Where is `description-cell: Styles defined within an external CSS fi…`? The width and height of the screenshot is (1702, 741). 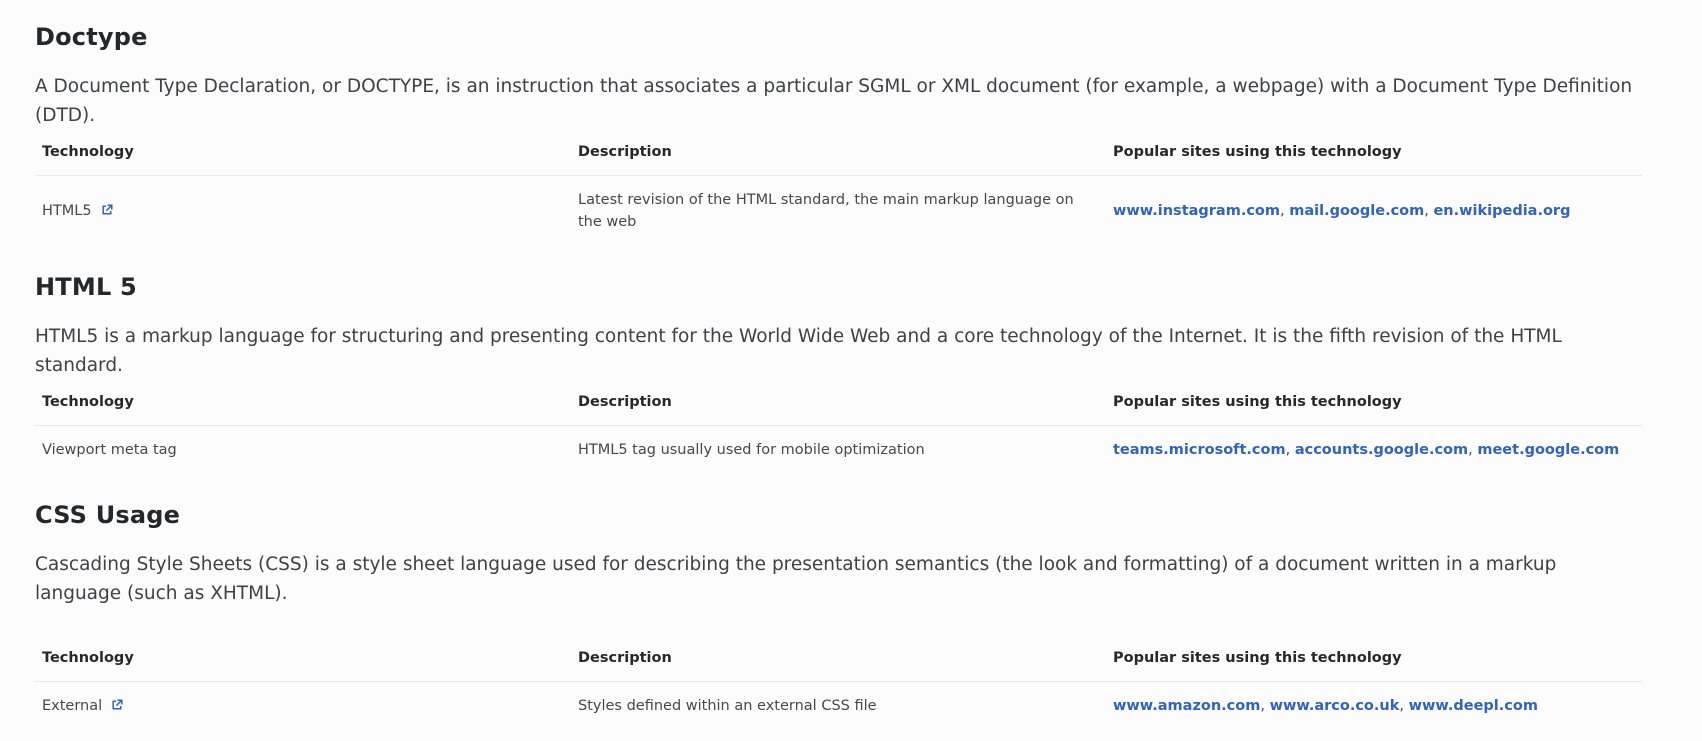
description-cell: Styles defined within an external CSS fi… is located at coordinates (727, 705).